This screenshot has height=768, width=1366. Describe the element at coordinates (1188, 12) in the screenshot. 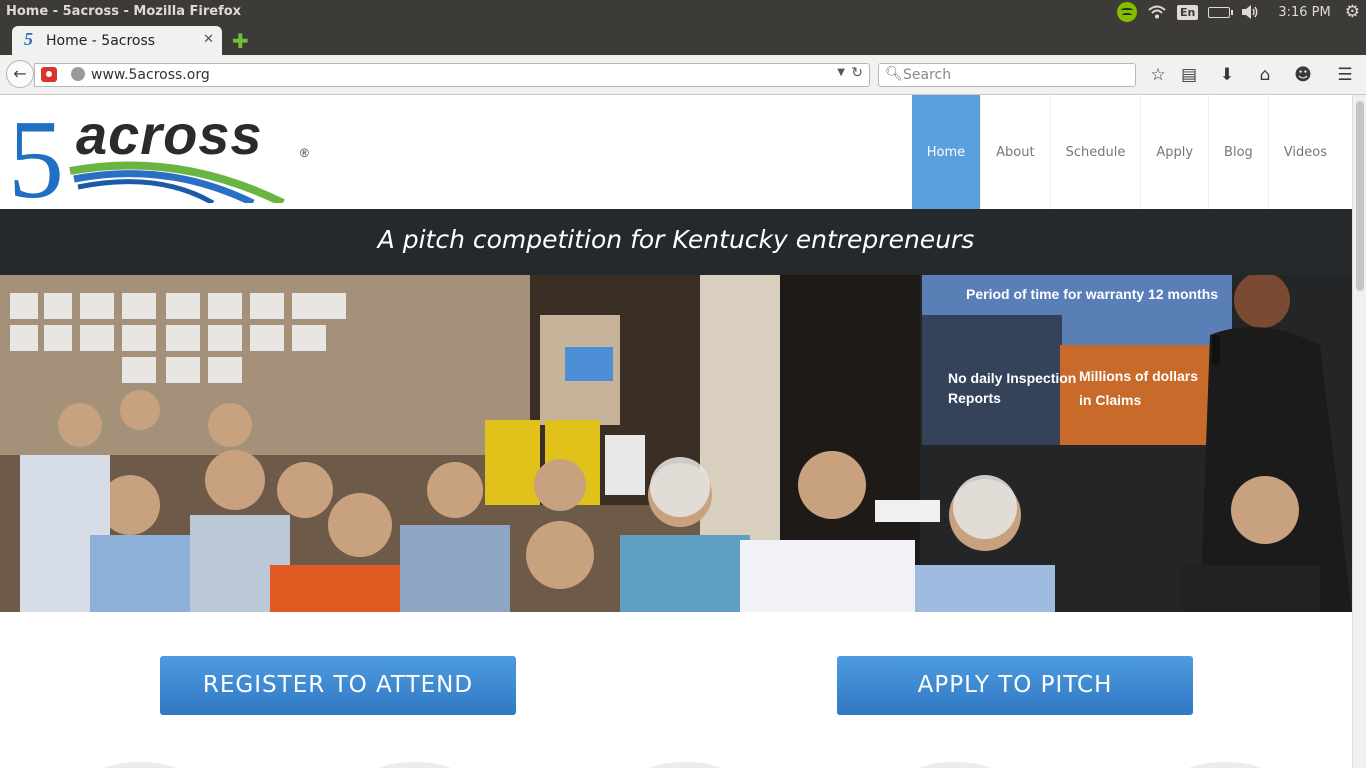

I see `keyboard-layout-indicator: En` at that location.